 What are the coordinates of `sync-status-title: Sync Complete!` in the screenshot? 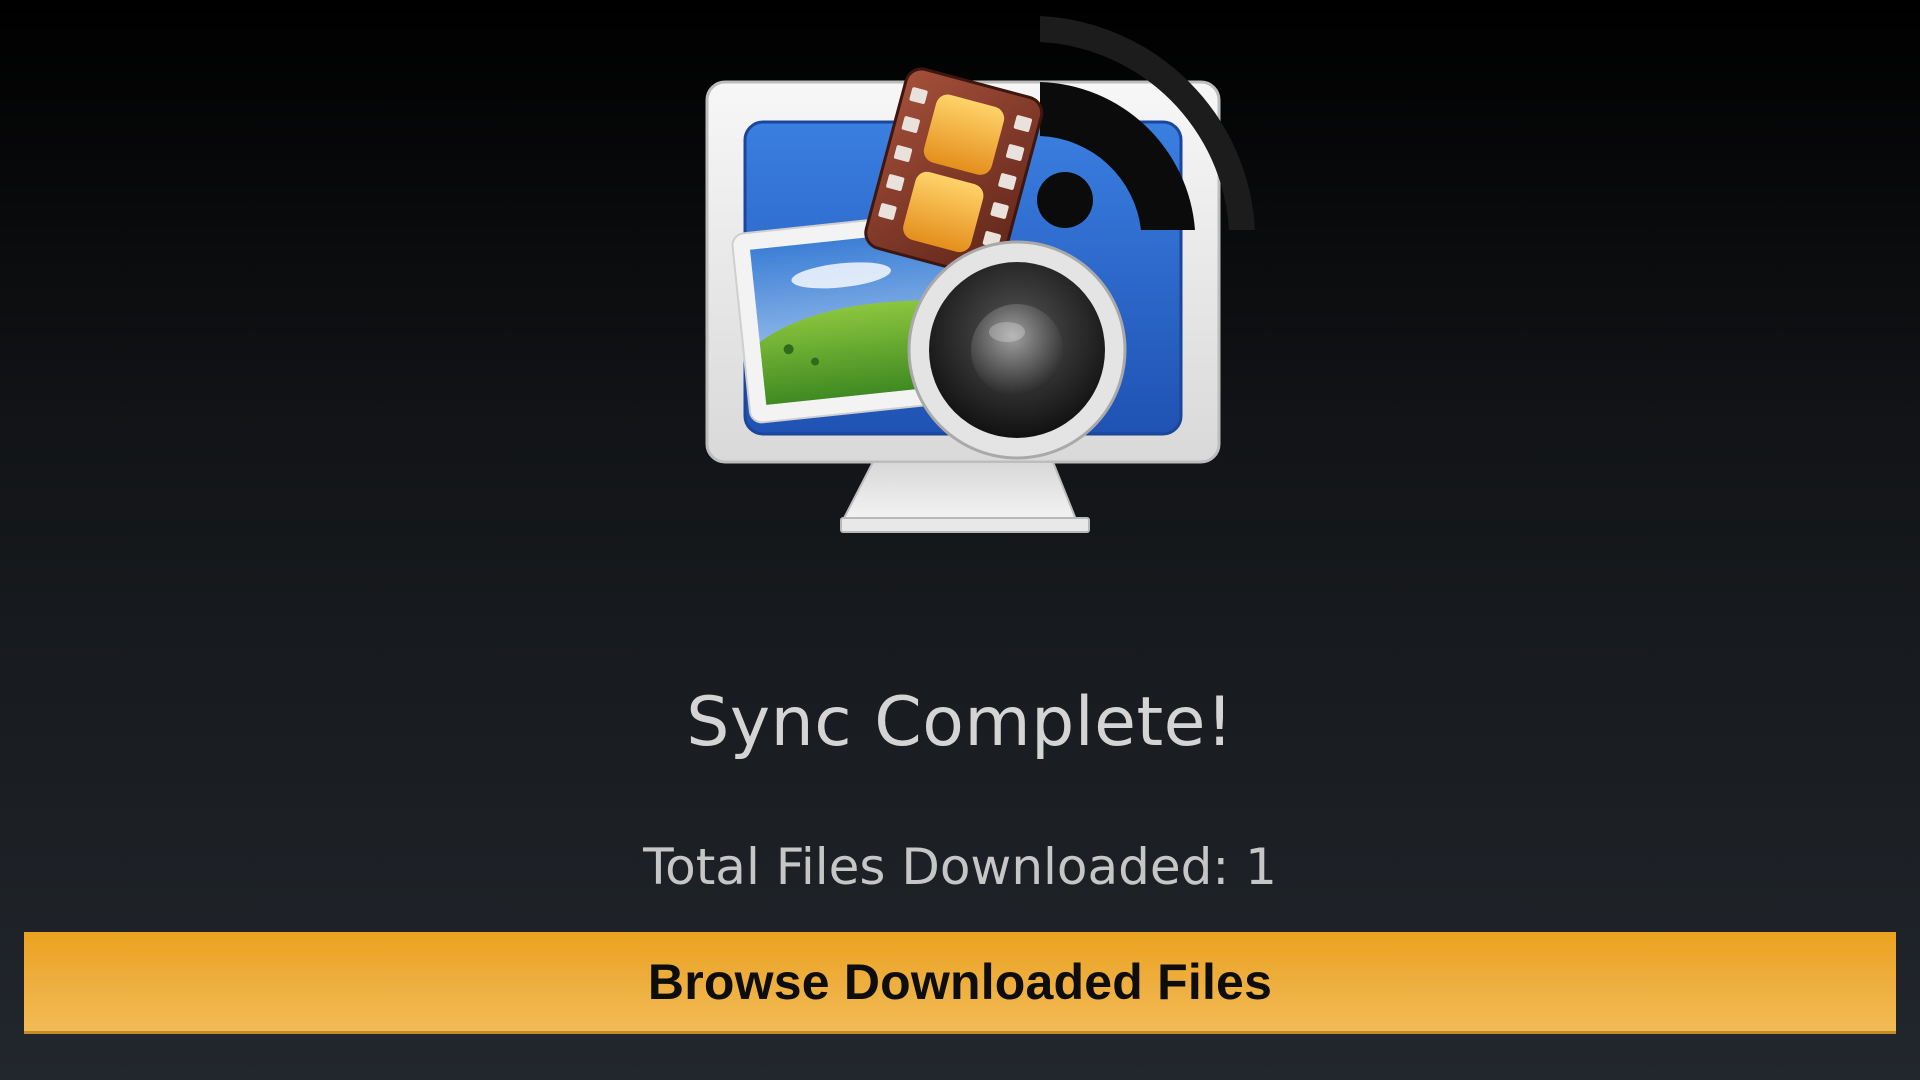 It's located at (960, 722).